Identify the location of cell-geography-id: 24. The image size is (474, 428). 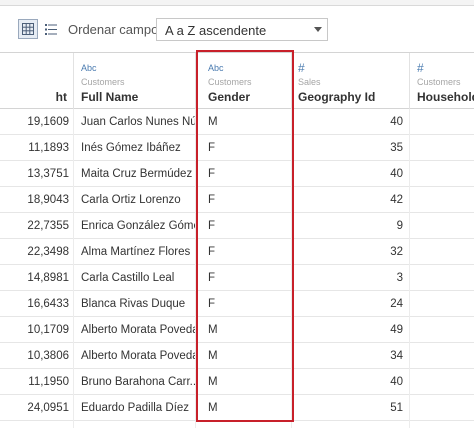
(351, 304).